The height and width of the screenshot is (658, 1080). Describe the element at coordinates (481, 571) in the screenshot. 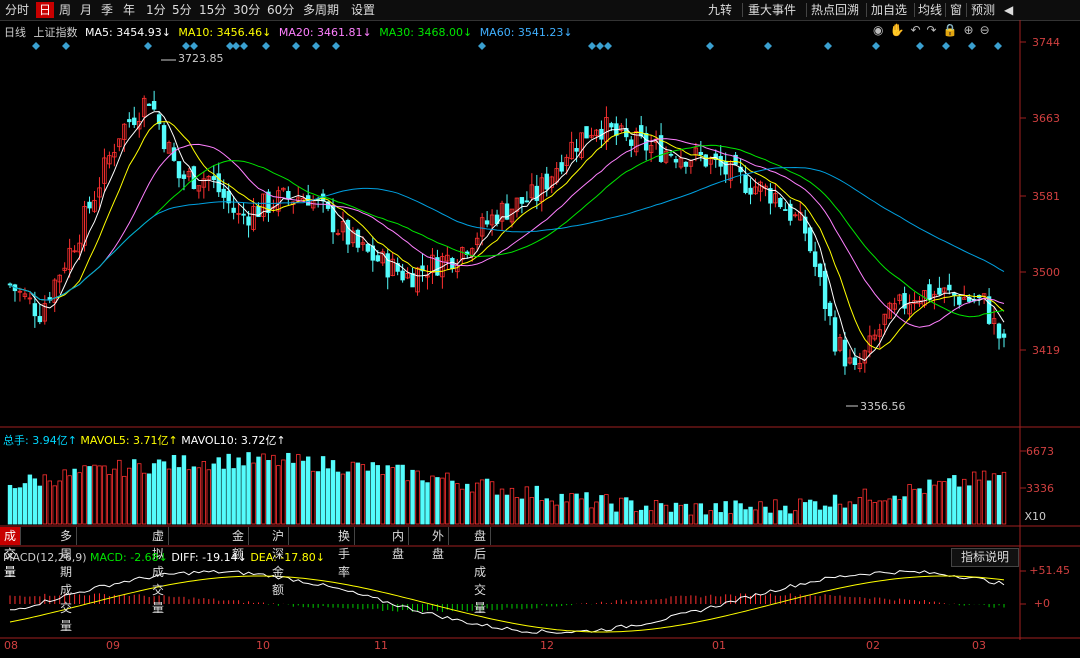

I see `tab-after-hours-volume: 盘后成交量` at that location.